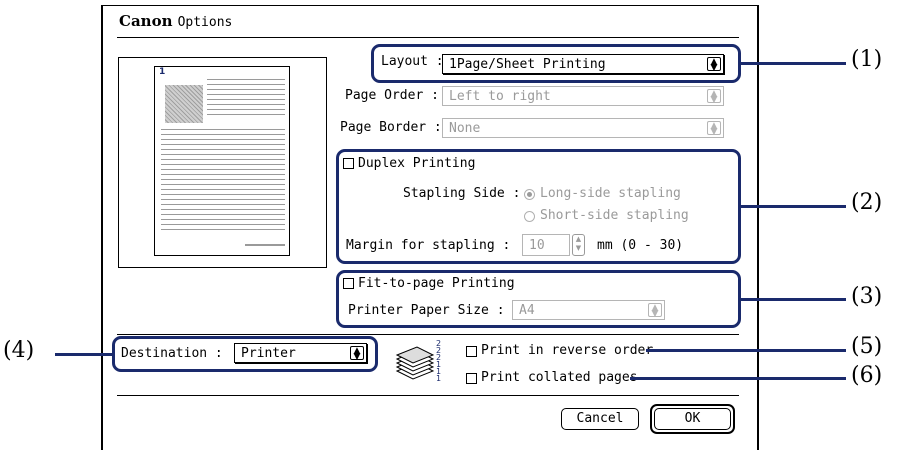  Describe the element at coordinates (175, 20) in the screenshot. I see `window-title: Canon Options` at that location.